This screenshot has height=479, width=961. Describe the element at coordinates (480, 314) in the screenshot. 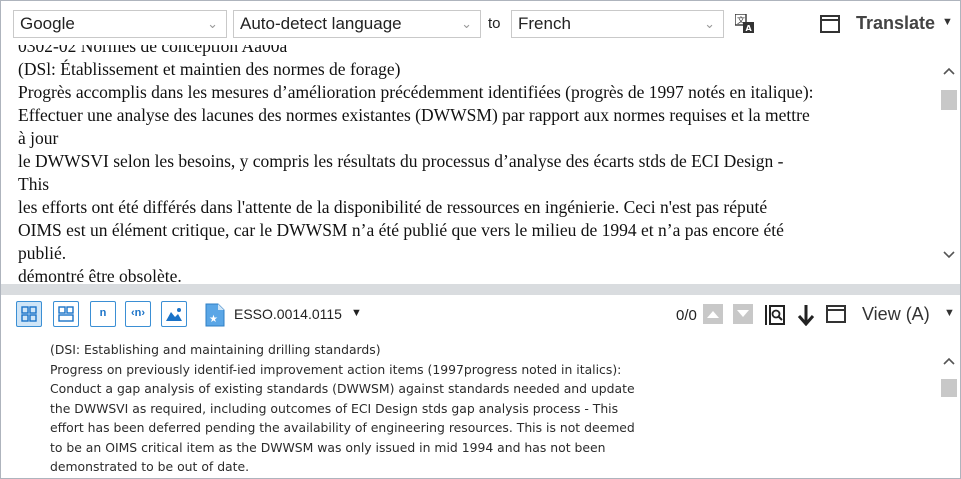

I see `document-toolbar: n ‹n› ★ ESSO.0014.0115 ▼ 0/0 View (A) ▼` at that location.